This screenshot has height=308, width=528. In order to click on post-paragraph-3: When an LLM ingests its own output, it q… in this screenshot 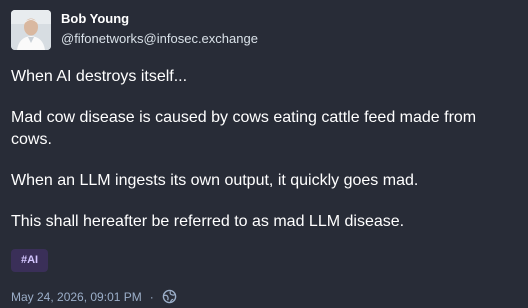, I will do `click(215, 180)`.